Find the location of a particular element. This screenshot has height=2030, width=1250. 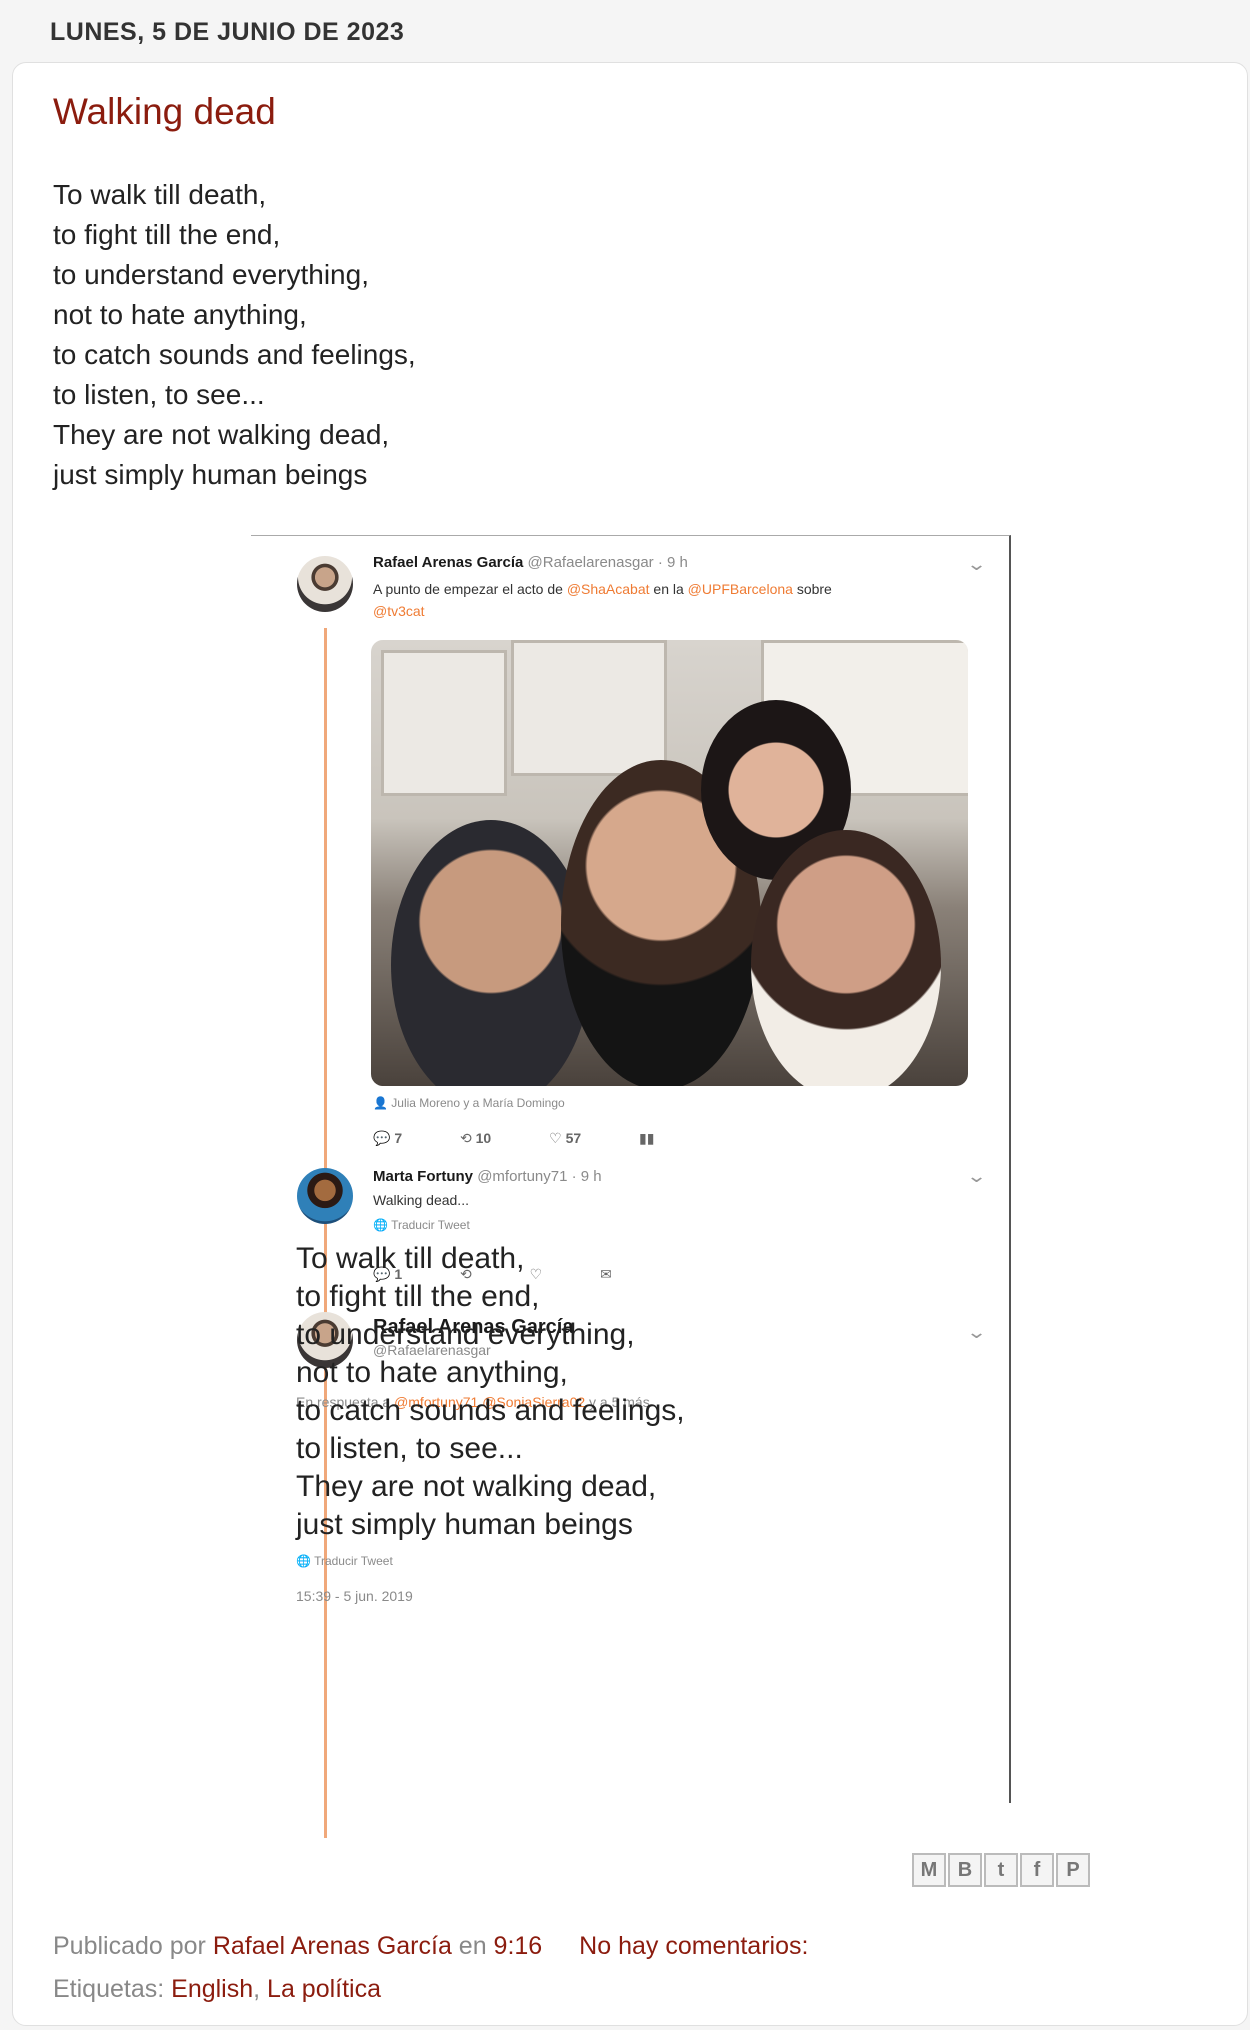

tweet-handle: @mfortuny71 · 9 h is located at coordinates (539, 1176).